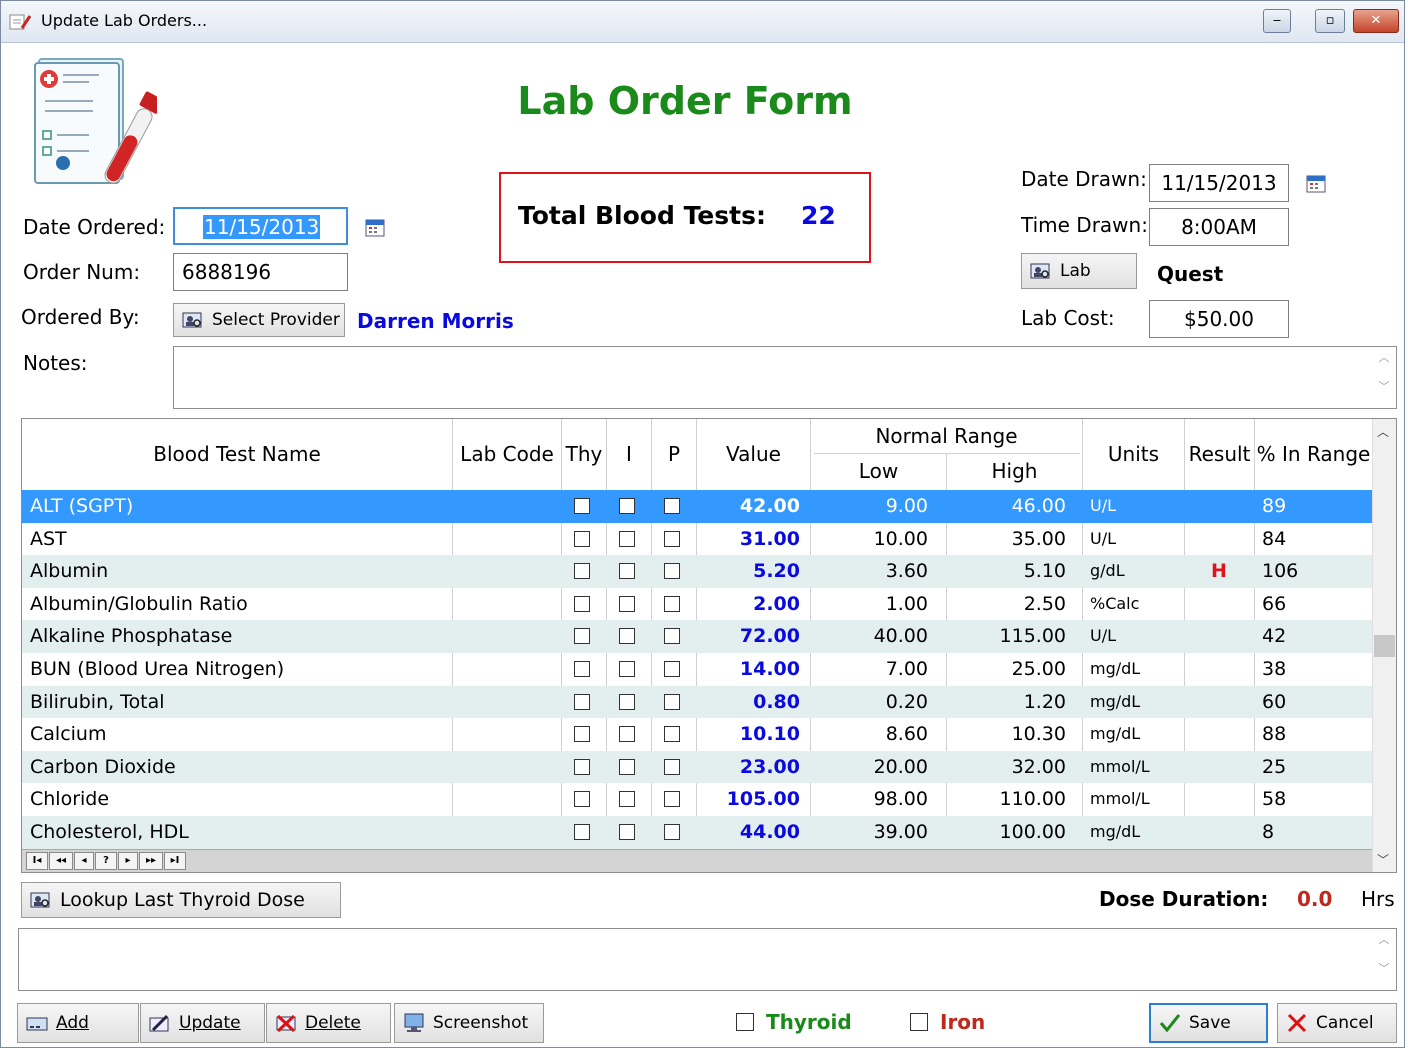  Describe the element at coordinates (1330, 21) in the screenshot. I see `maximize-button: ▫` at that location.